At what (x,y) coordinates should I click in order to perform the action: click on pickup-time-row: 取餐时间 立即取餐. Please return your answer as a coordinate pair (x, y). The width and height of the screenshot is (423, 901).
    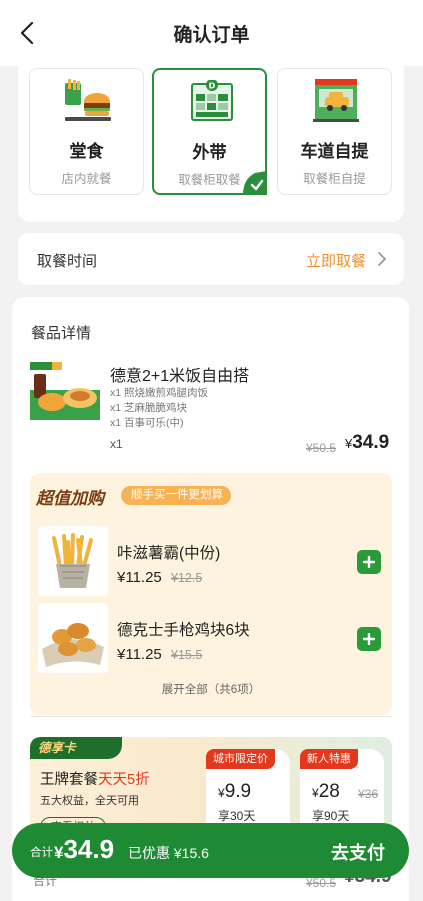
    Looking at the image, I should click on (211, 259).